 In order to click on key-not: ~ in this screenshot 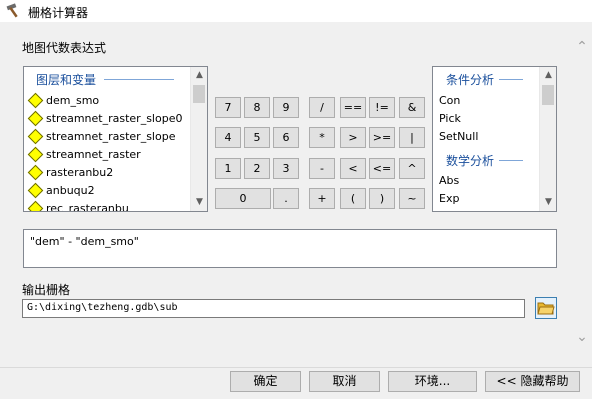, I will do `click(412, 198)`.